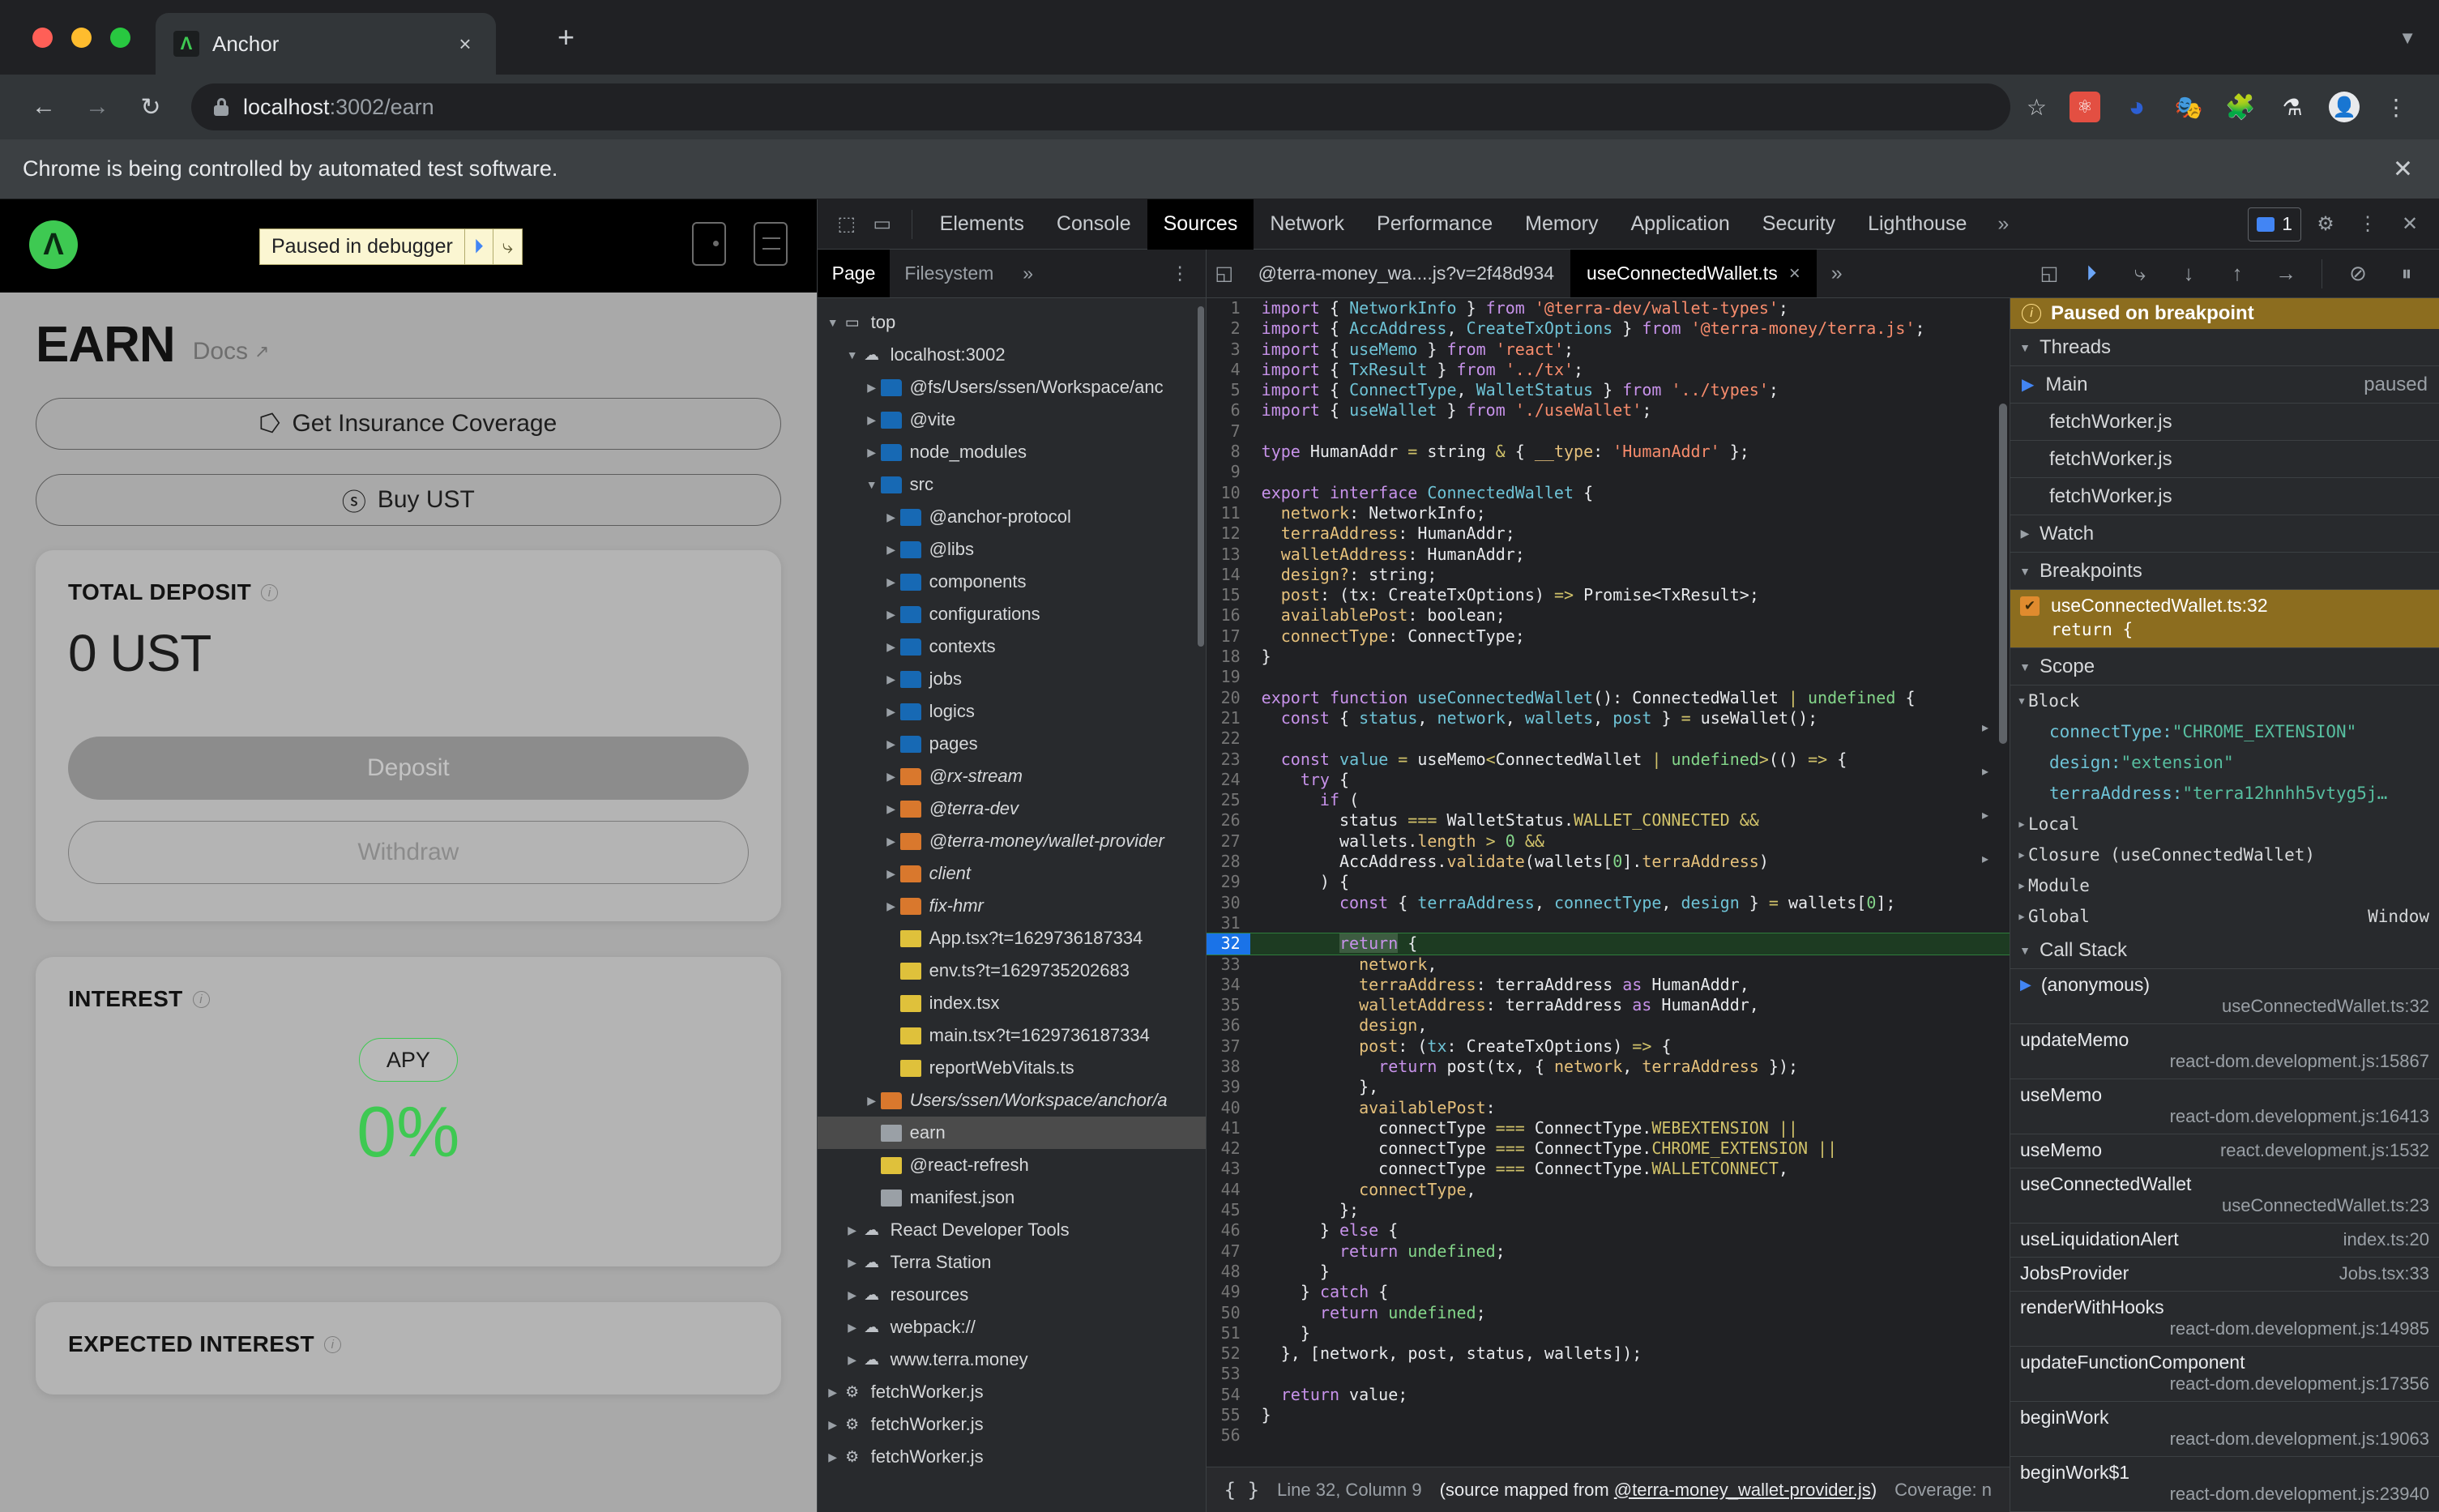 The image size is (2439, 1512). I want to click on code-line: 33 network,, so click(1608, 964).